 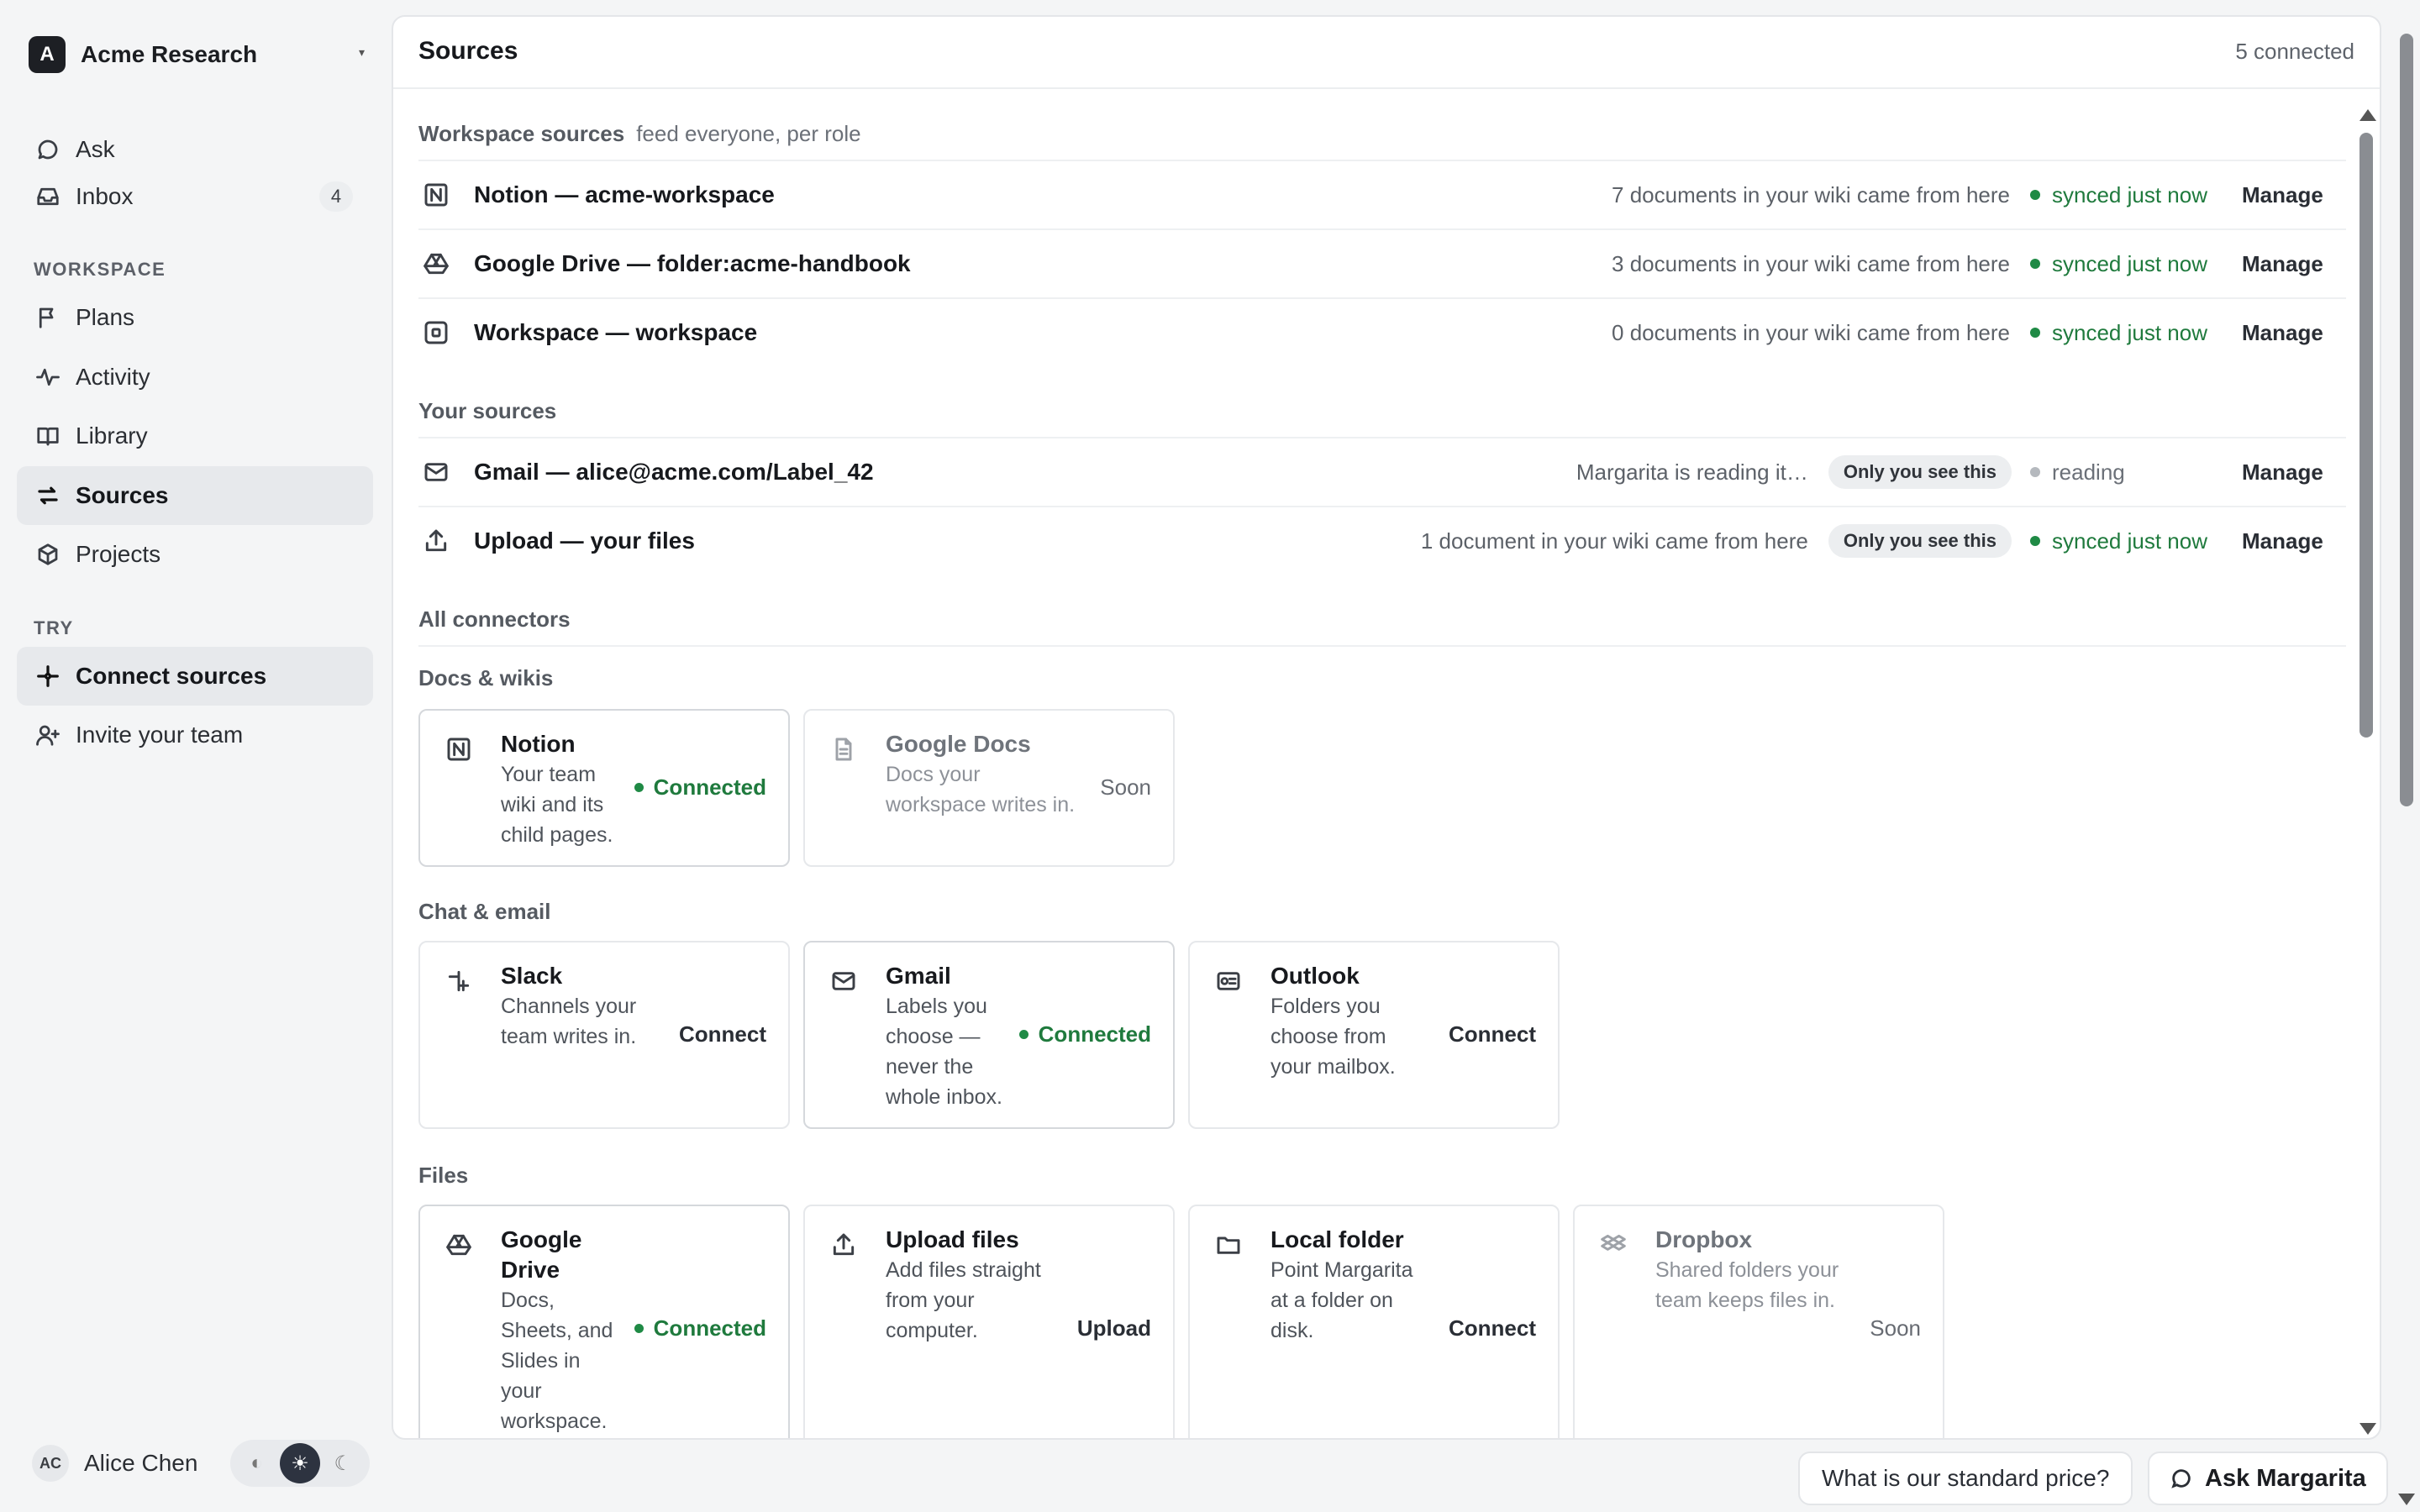 I want to click on mail-icon, so click(x=436, y=472).